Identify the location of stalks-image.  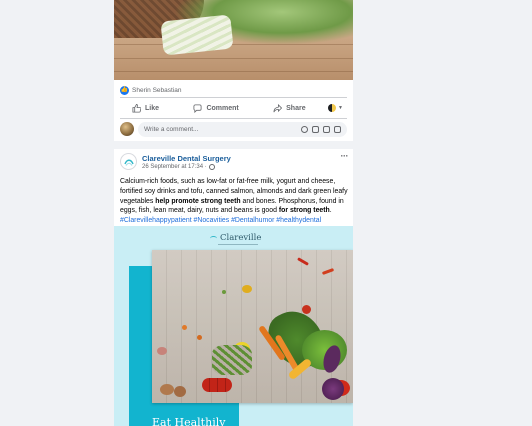
(197, 35).